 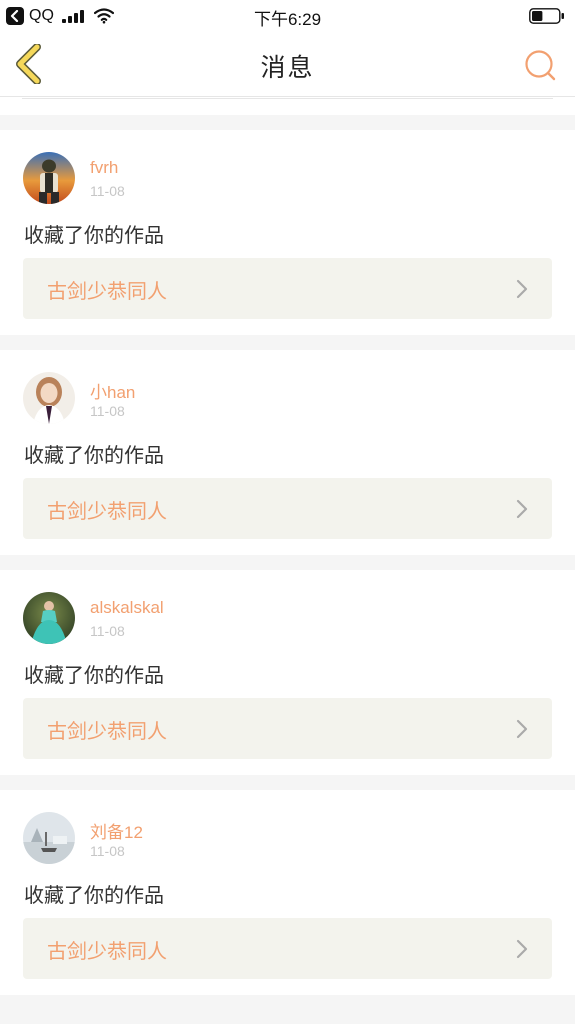 I want to click on user-name: alskalskal, so click(x=127, y=608).